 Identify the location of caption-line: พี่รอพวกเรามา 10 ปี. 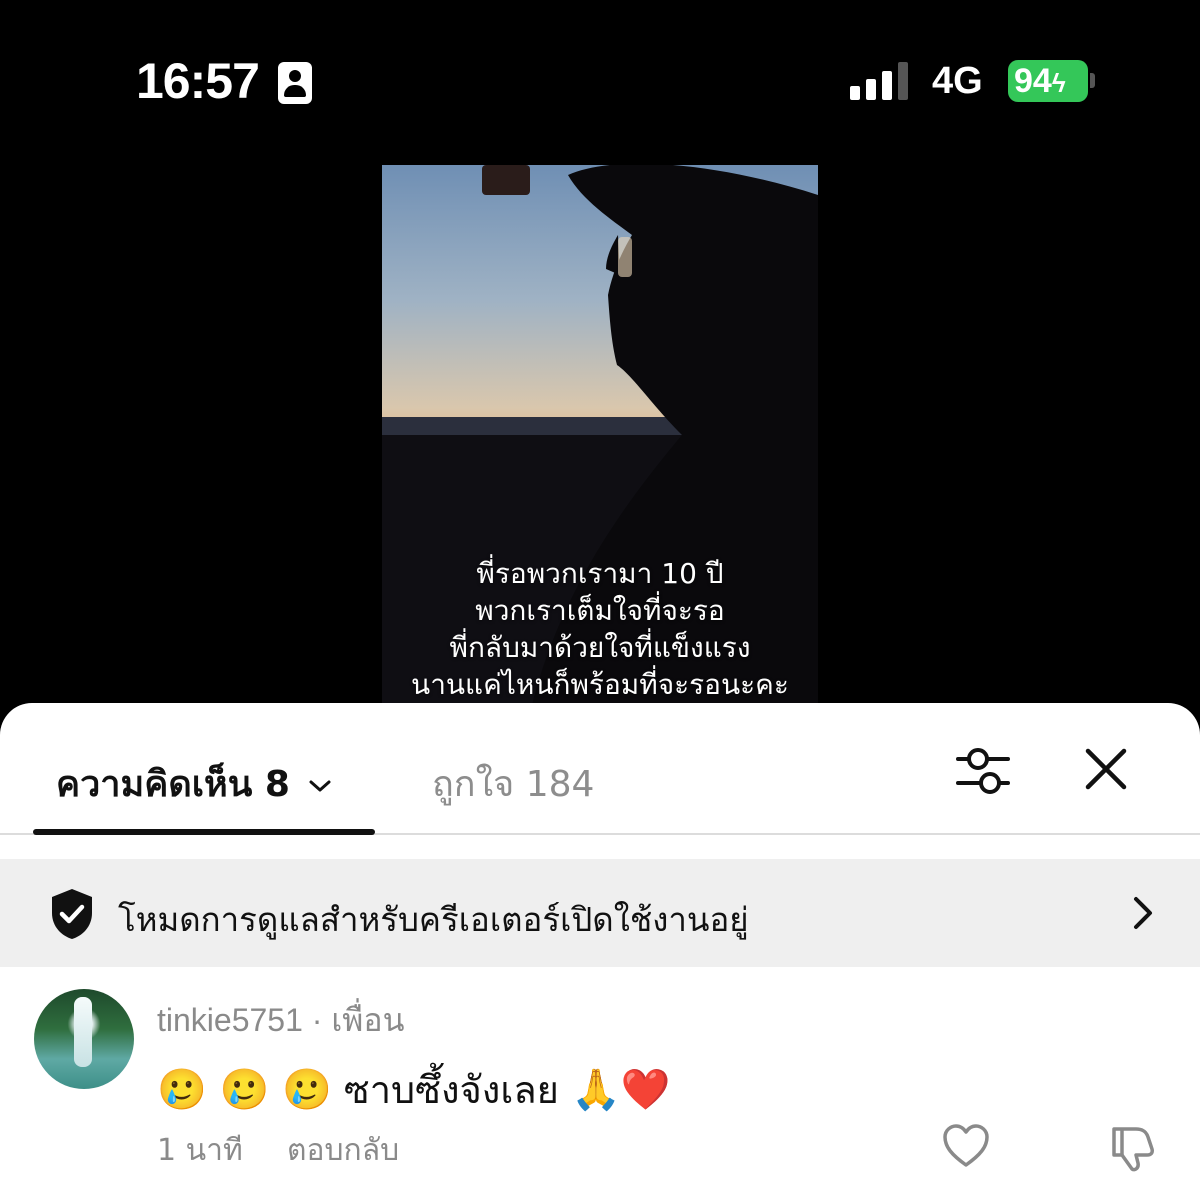
(600, 573).